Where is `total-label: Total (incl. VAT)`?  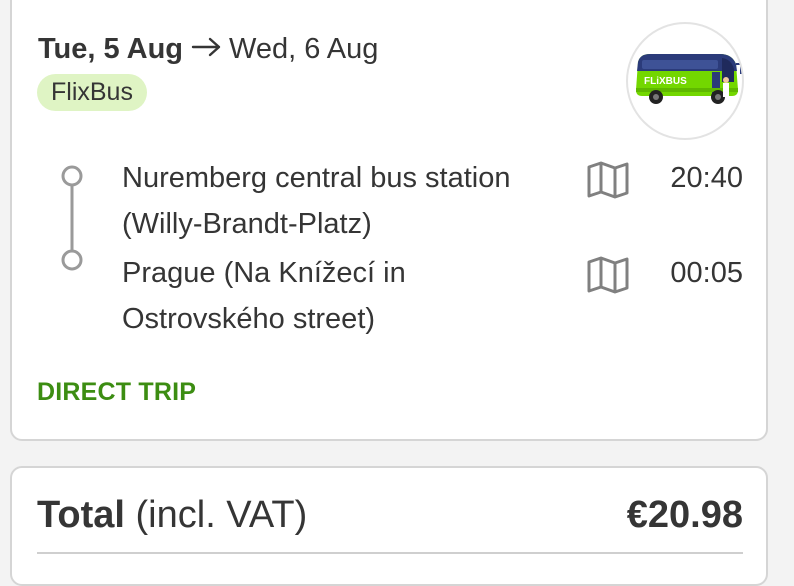 total-label: Total (incl. VAT) is located at coordinates (172, 515).